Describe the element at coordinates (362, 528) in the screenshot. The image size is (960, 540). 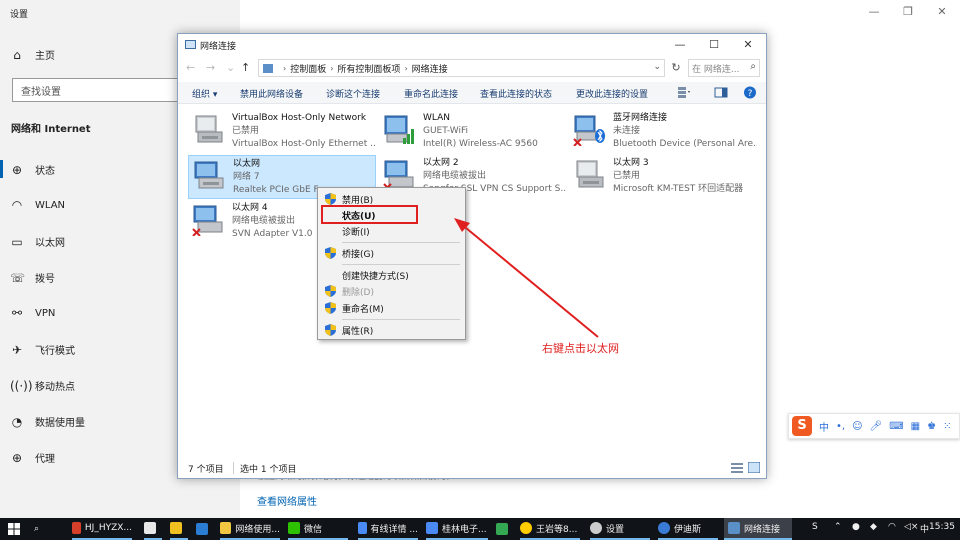
I see `chrome-icon` at that location.